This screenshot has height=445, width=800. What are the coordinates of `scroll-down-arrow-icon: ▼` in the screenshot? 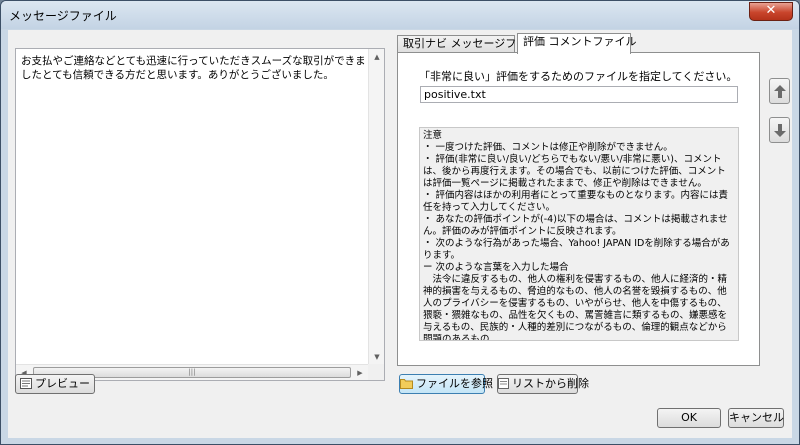 It's located at (377, 357).